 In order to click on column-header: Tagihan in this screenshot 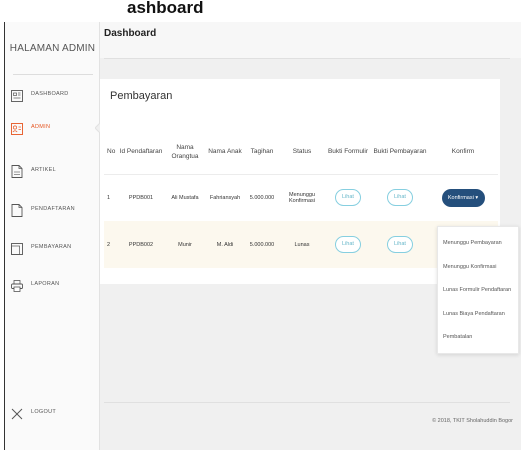, I will do `click(262, 152)`.